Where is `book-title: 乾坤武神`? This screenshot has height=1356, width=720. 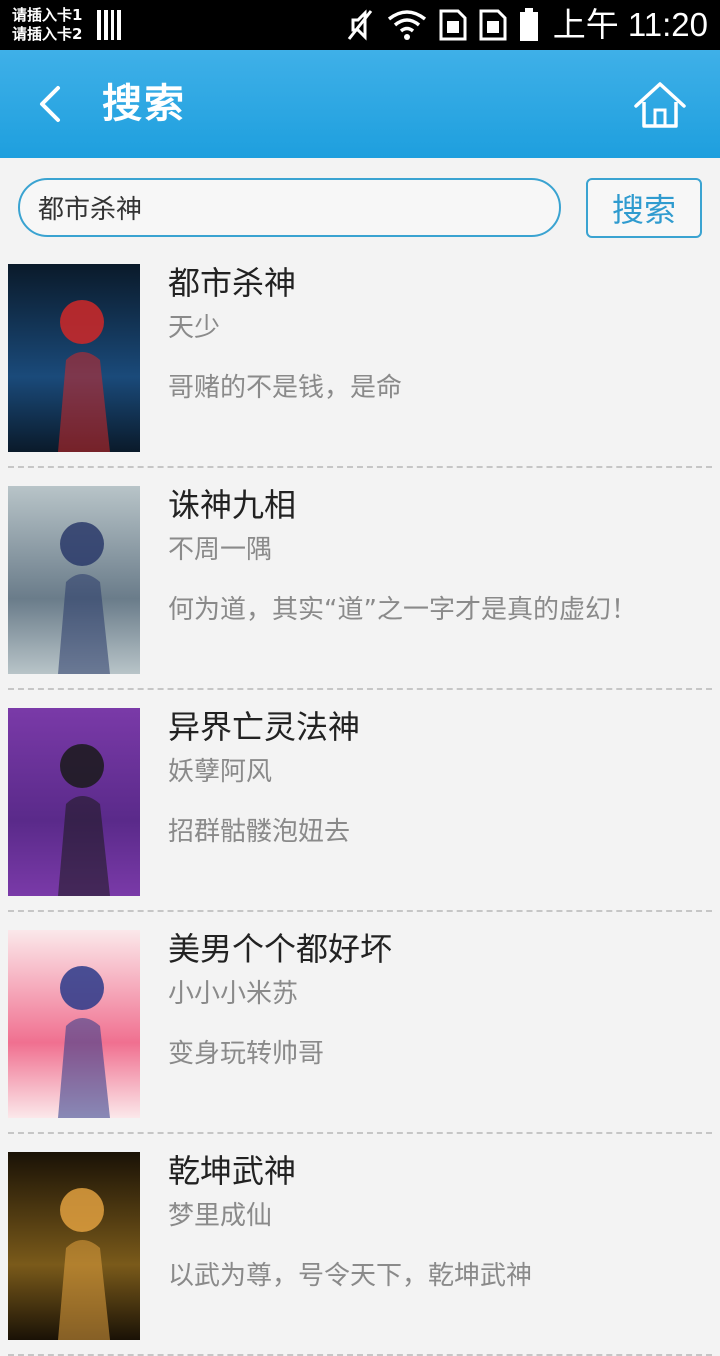 book-title: 乾坤武神 is located at coordinates (232, 1171).